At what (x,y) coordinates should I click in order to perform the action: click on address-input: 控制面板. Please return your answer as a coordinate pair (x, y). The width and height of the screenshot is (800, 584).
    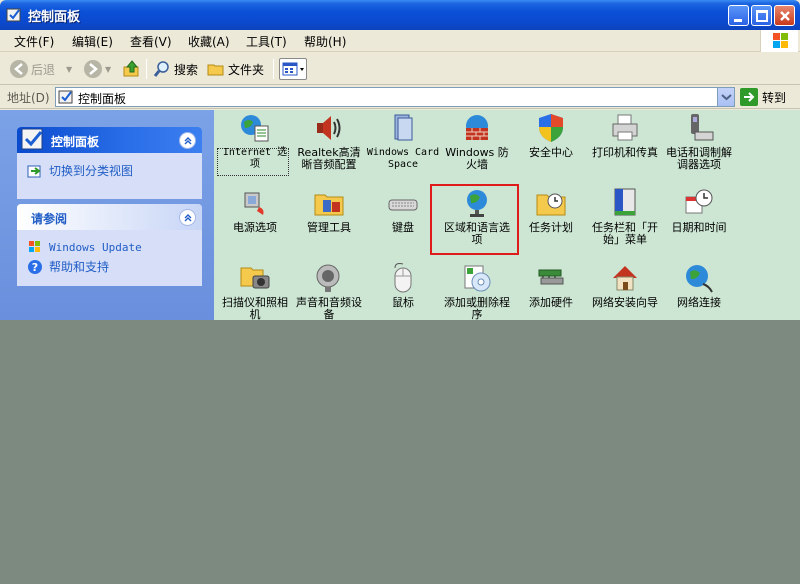
    Looking at the image, I should click on (395, 97).